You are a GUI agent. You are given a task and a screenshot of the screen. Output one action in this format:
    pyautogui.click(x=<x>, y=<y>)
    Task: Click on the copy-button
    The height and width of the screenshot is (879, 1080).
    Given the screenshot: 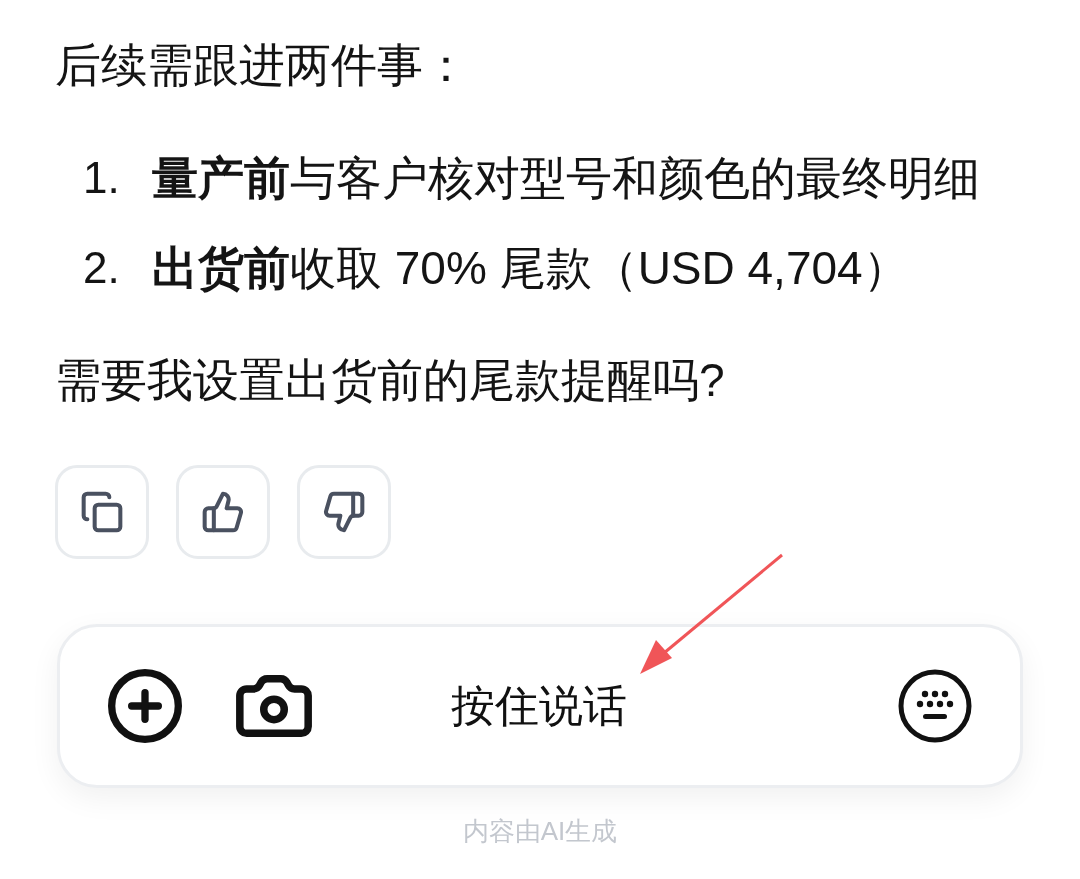 What is the action you would take?
    pyautogui.click(x=102, y=512)
    